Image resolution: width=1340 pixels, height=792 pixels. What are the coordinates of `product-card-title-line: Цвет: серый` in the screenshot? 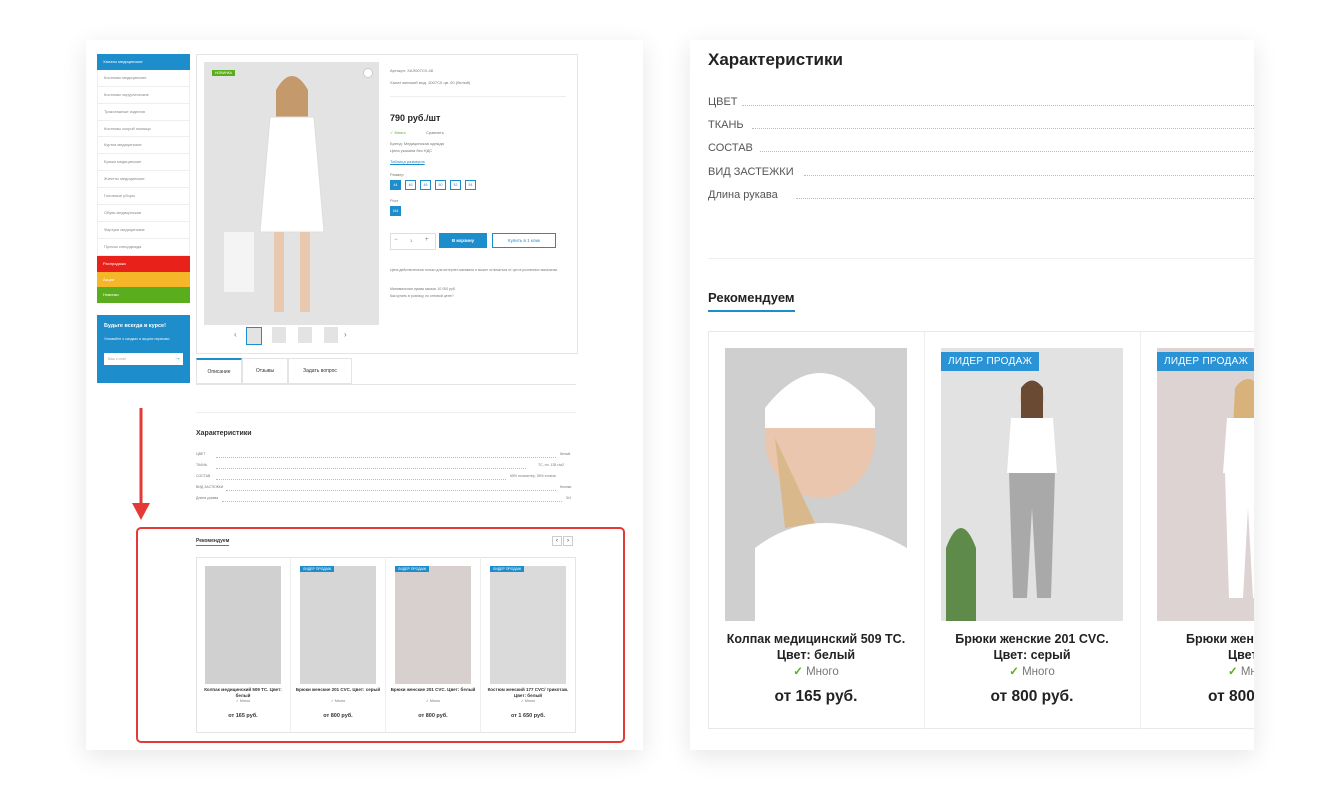 It's located at (1032, 655).